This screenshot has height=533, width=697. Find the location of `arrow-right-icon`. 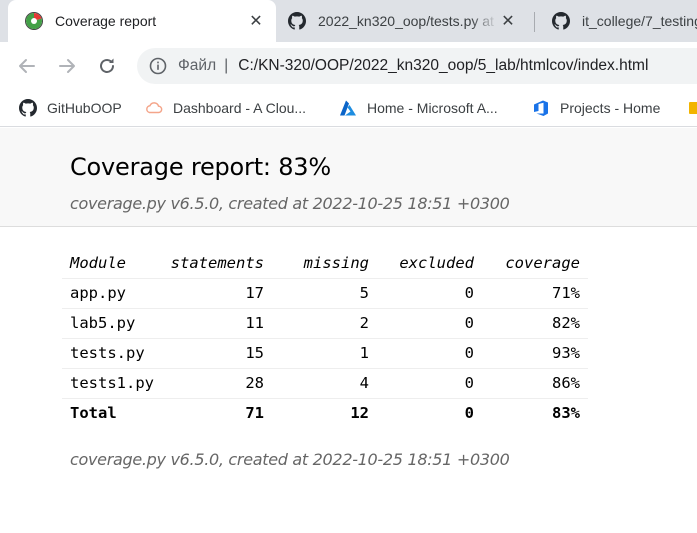

arrow-right-icon is located at coordinates (67, 66).